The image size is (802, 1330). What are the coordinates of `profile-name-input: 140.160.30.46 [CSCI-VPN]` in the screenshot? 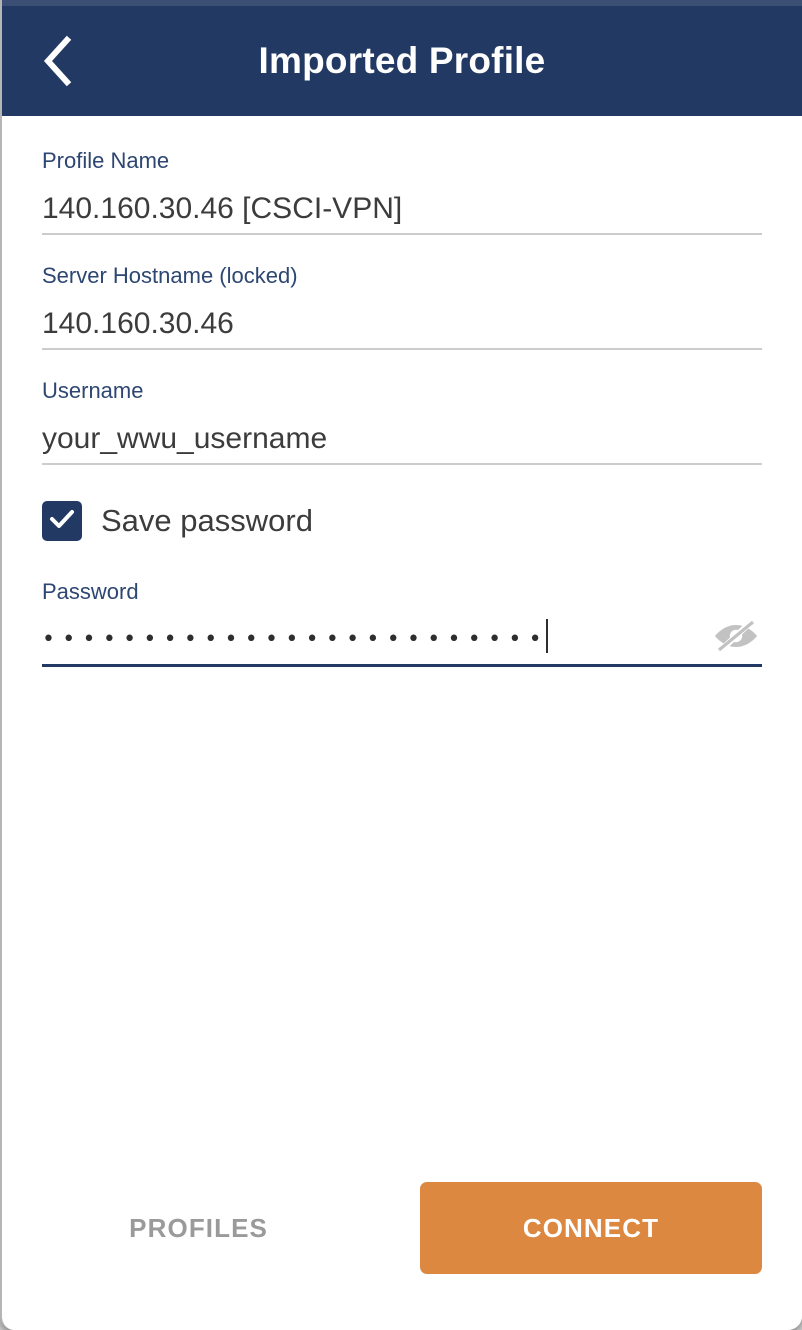 It's located at (402, 207).